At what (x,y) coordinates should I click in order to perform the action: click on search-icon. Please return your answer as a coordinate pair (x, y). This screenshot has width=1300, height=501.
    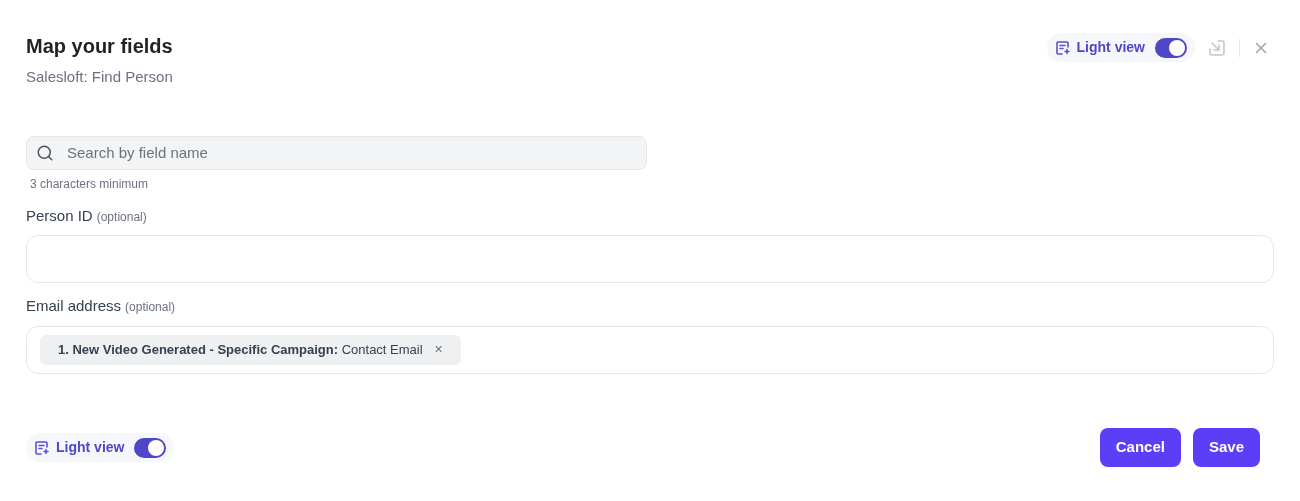
    Looking at the image, I should click on (45, 152).